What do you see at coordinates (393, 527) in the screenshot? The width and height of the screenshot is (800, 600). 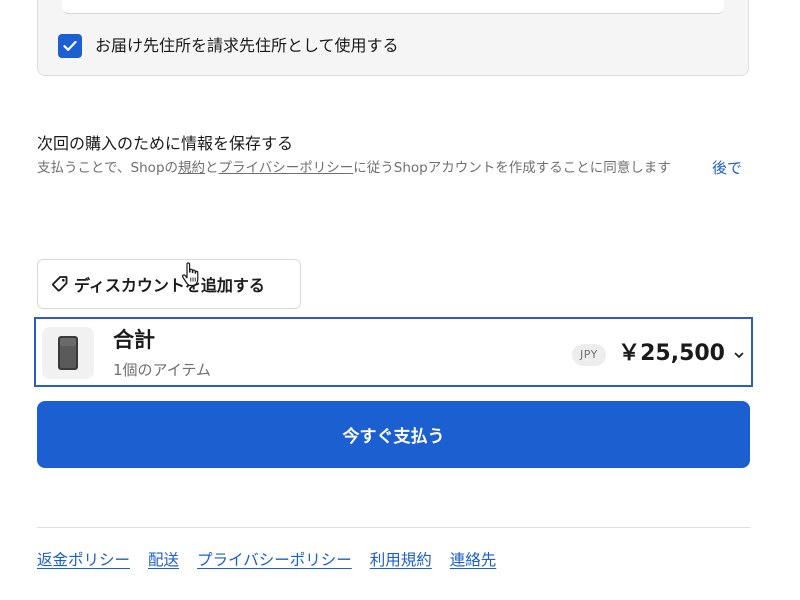 I see `footer-divider` at bounding box center [393, 527].